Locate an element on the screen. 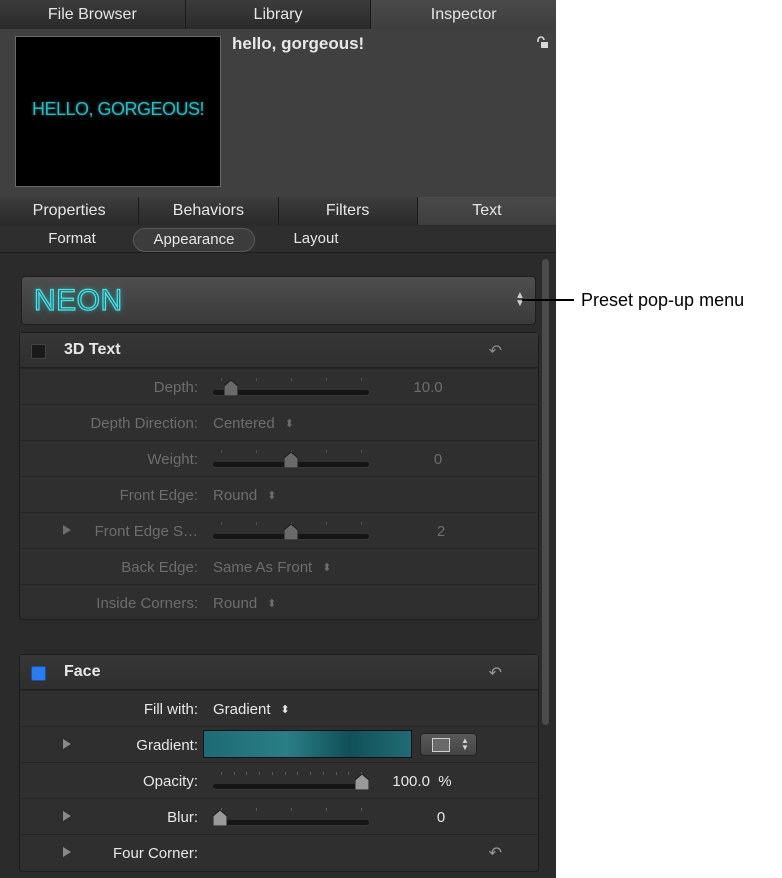  tab-filters: Filters is located at coordinates (348, 211).